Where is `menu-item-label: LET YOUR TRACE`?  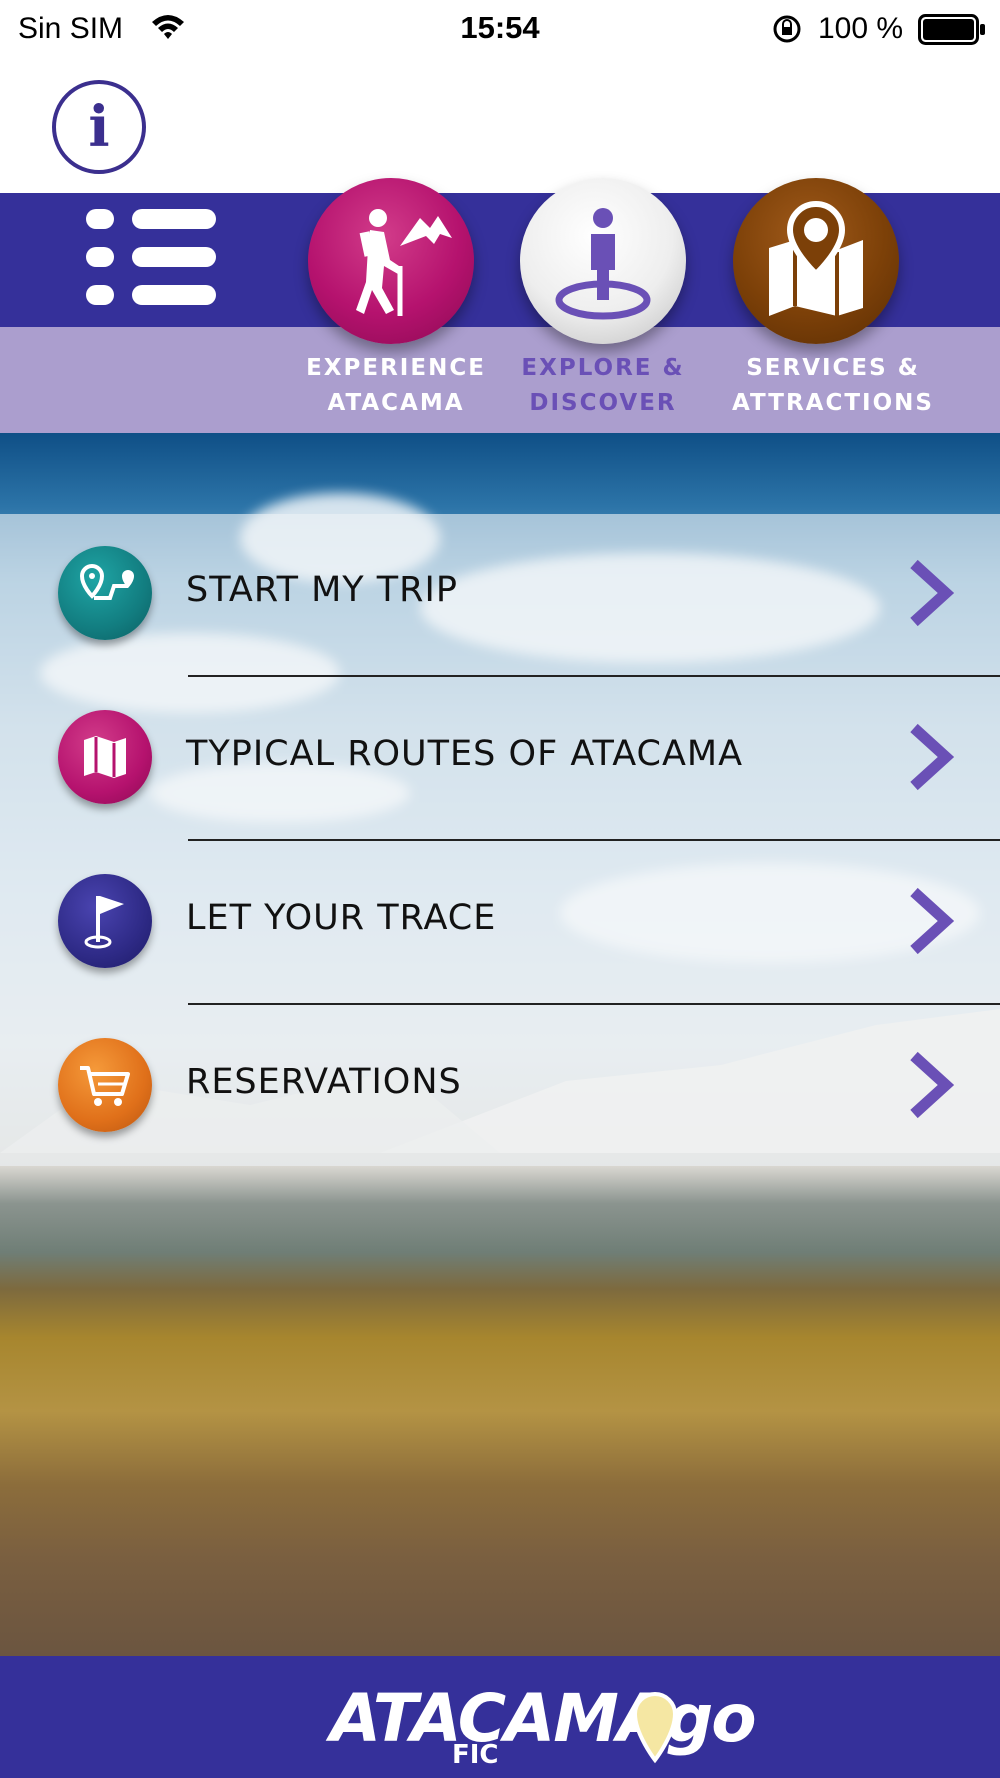 menu-item-label: LET YOUR TRACE is located at coordinates (341, 918).